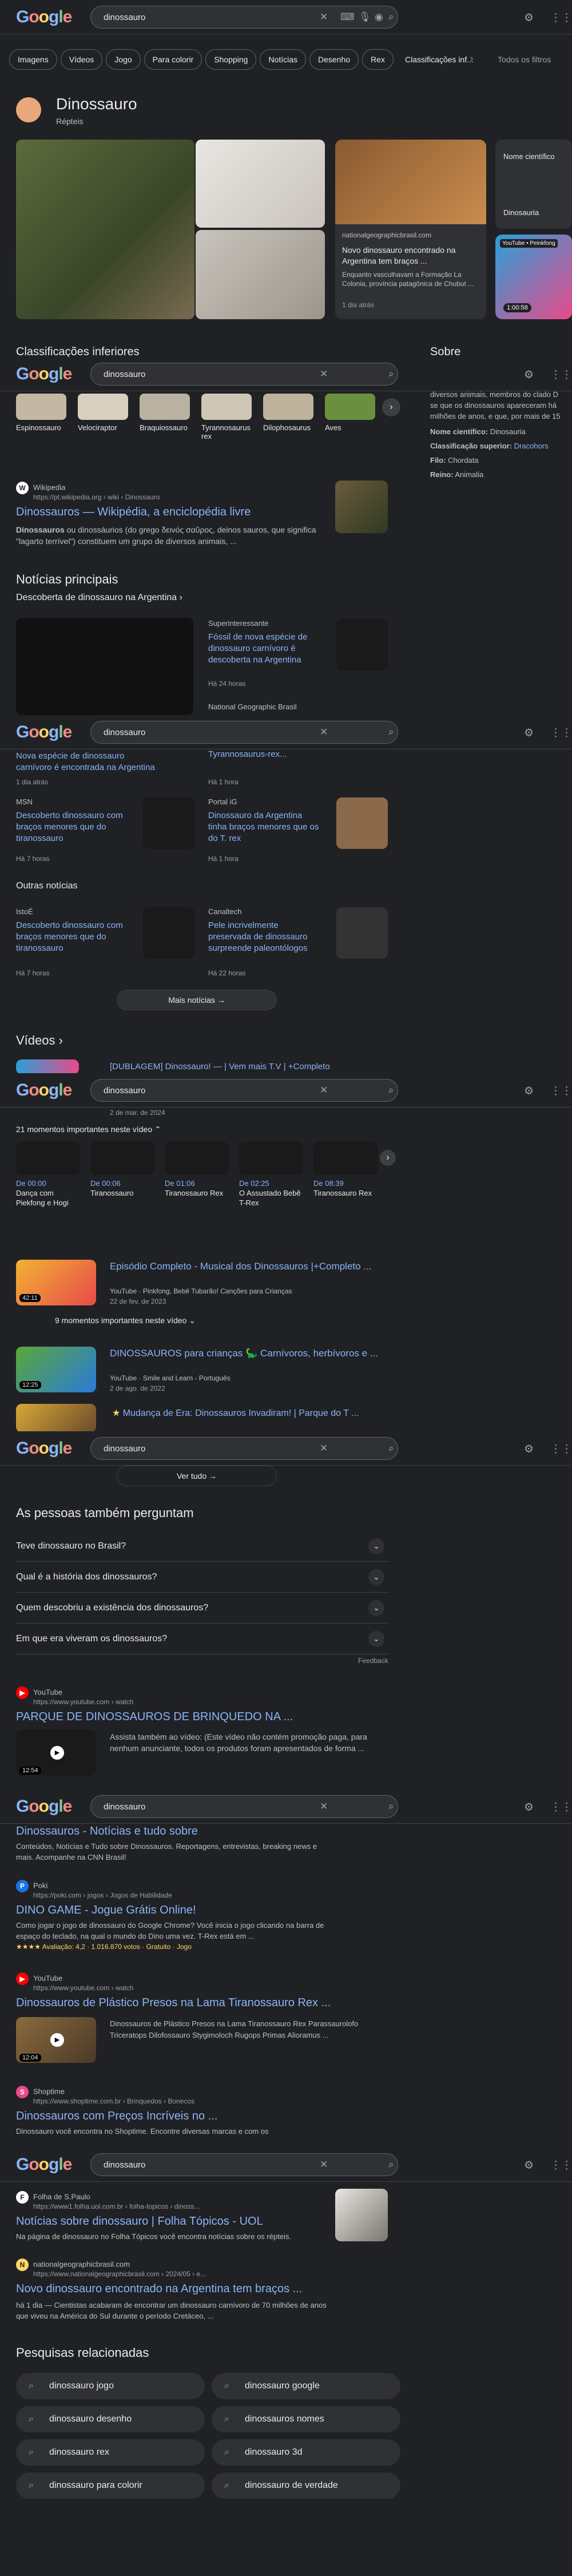 This screenshot has height=2576, width=572. What do you see at coordinates (202, 1639) in the screenshot?
I see `paa-question: Em que era viveram os dinossauros? ⌄` at bounding box center [202, 1639].